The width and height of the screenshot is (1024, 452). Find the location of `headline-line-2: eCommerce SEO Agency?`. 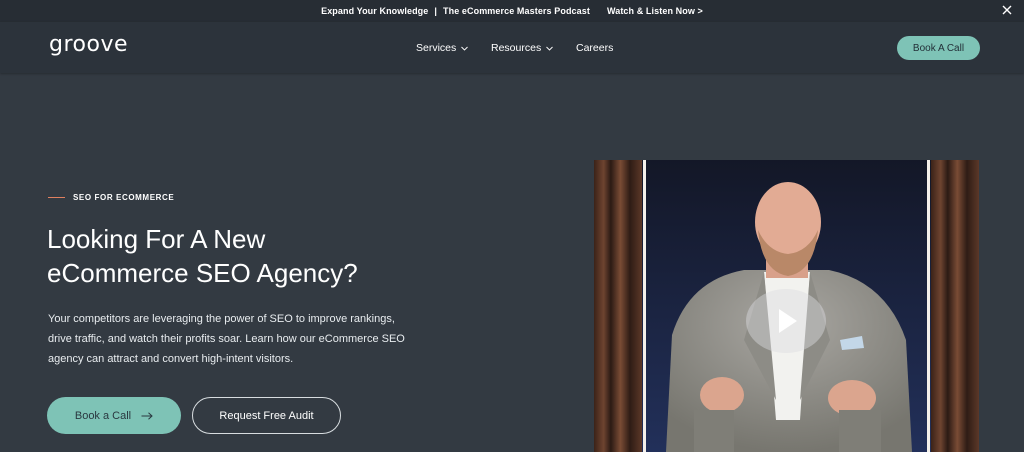

headline-line-2: eCommerce SEO Agency? is located at coordinates (202, 273).